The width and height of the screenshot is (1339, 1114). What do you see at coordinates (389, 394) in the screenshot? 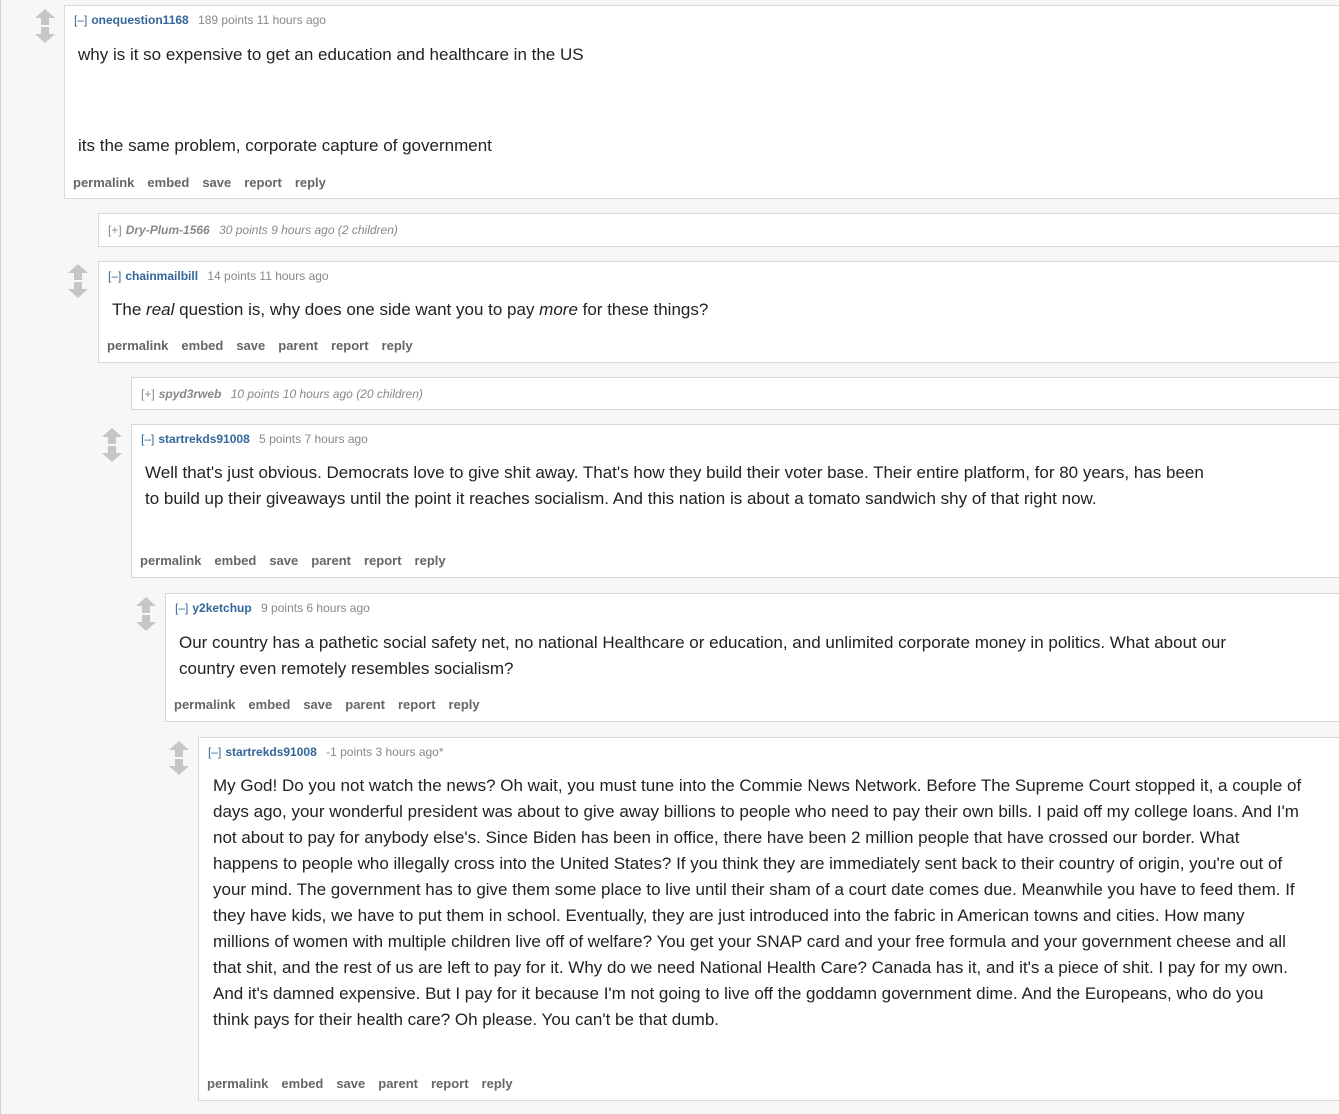
I see `children-count: (20 children)` at bounding box center [389, 394].